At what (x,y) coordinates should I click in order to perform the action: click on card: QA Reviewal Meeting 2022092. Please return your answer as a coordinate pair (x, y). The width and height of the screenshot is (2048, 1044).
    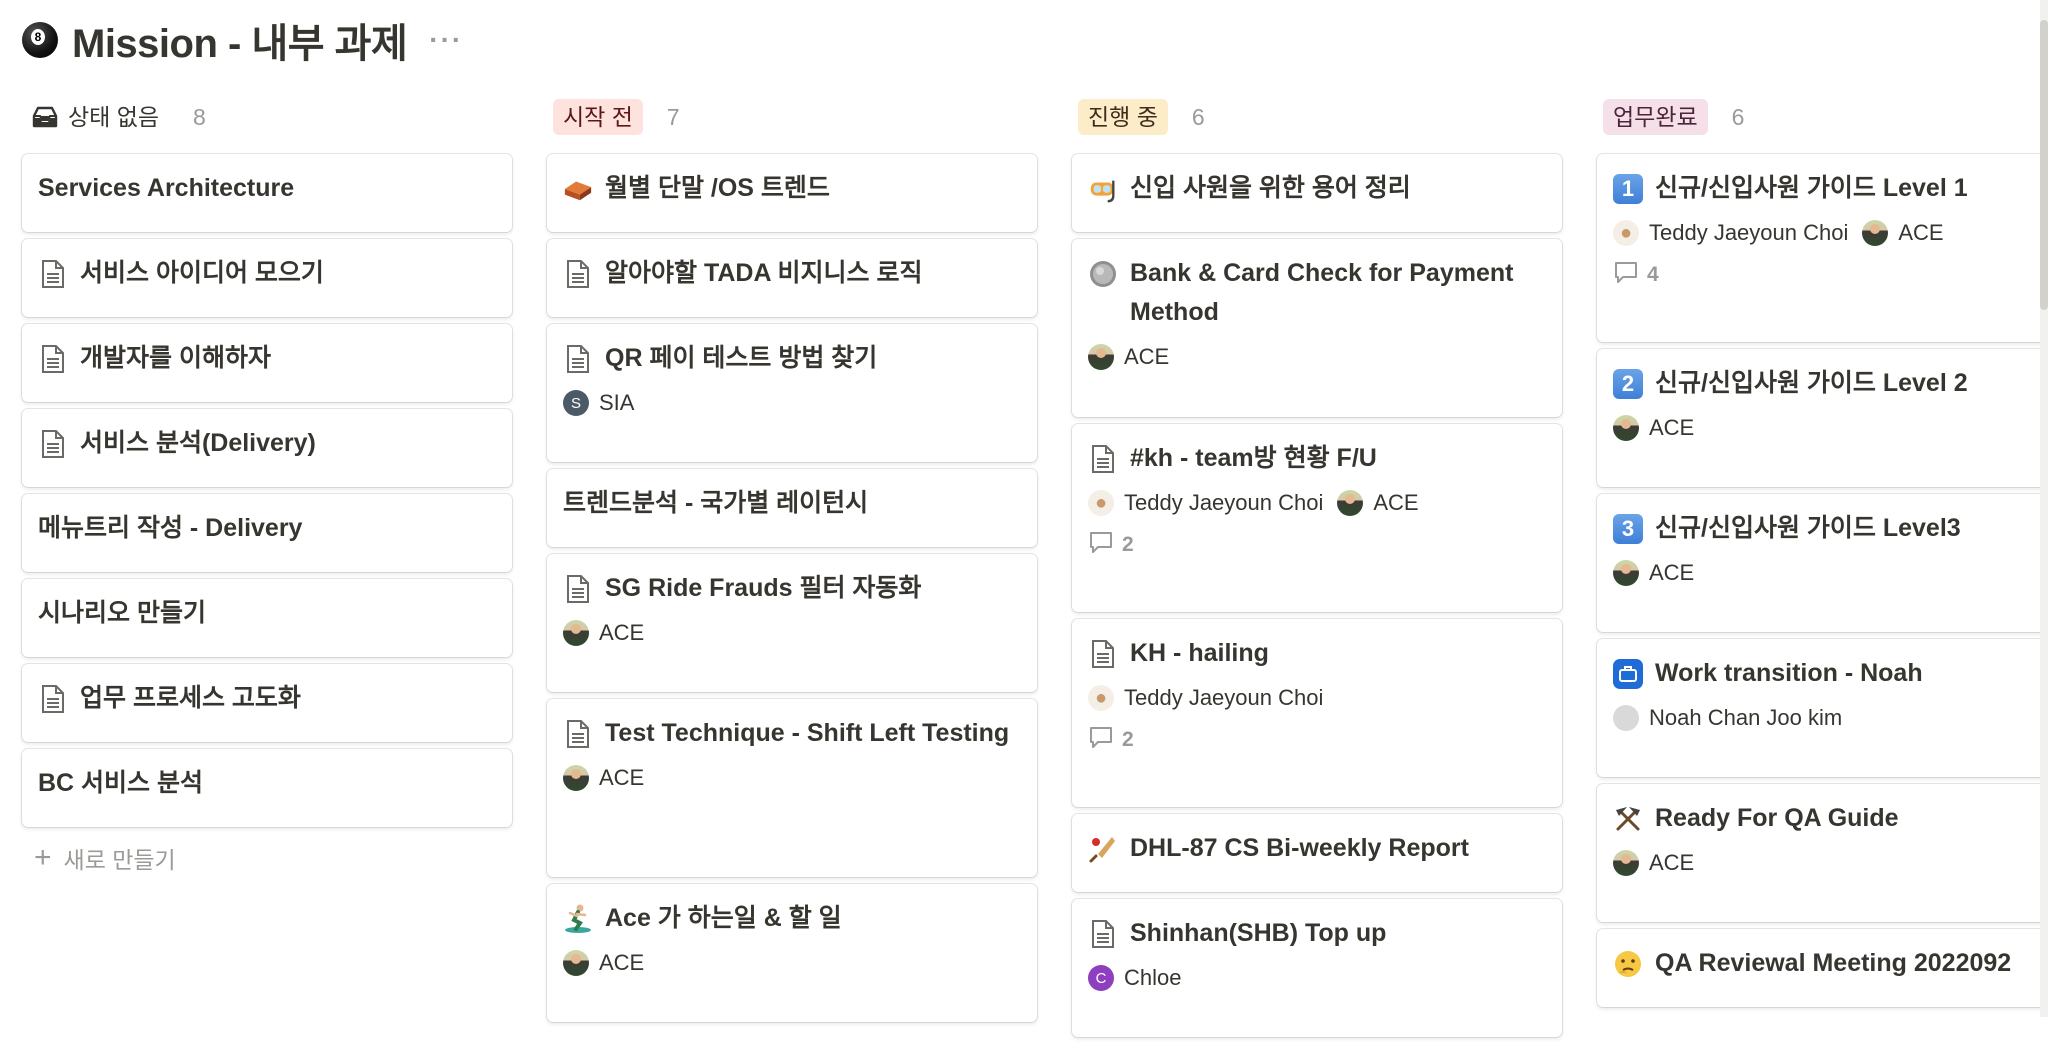
    Looking at the image, I should click on (1822, 968).